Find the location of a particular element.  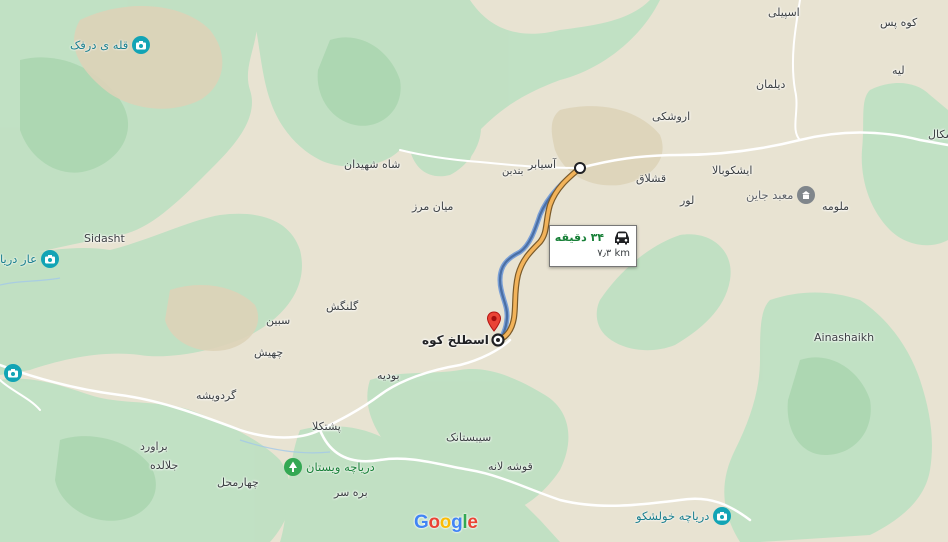

place-label: براورد is located at coordinates (154, 446).